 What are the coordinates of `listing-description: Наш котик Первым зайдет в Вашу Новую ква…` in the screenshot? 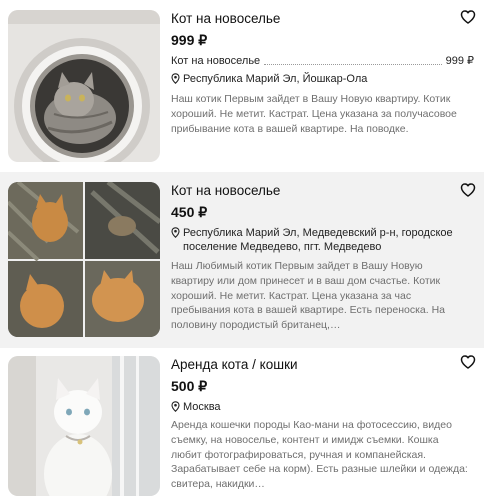 It's located at (314, 114).